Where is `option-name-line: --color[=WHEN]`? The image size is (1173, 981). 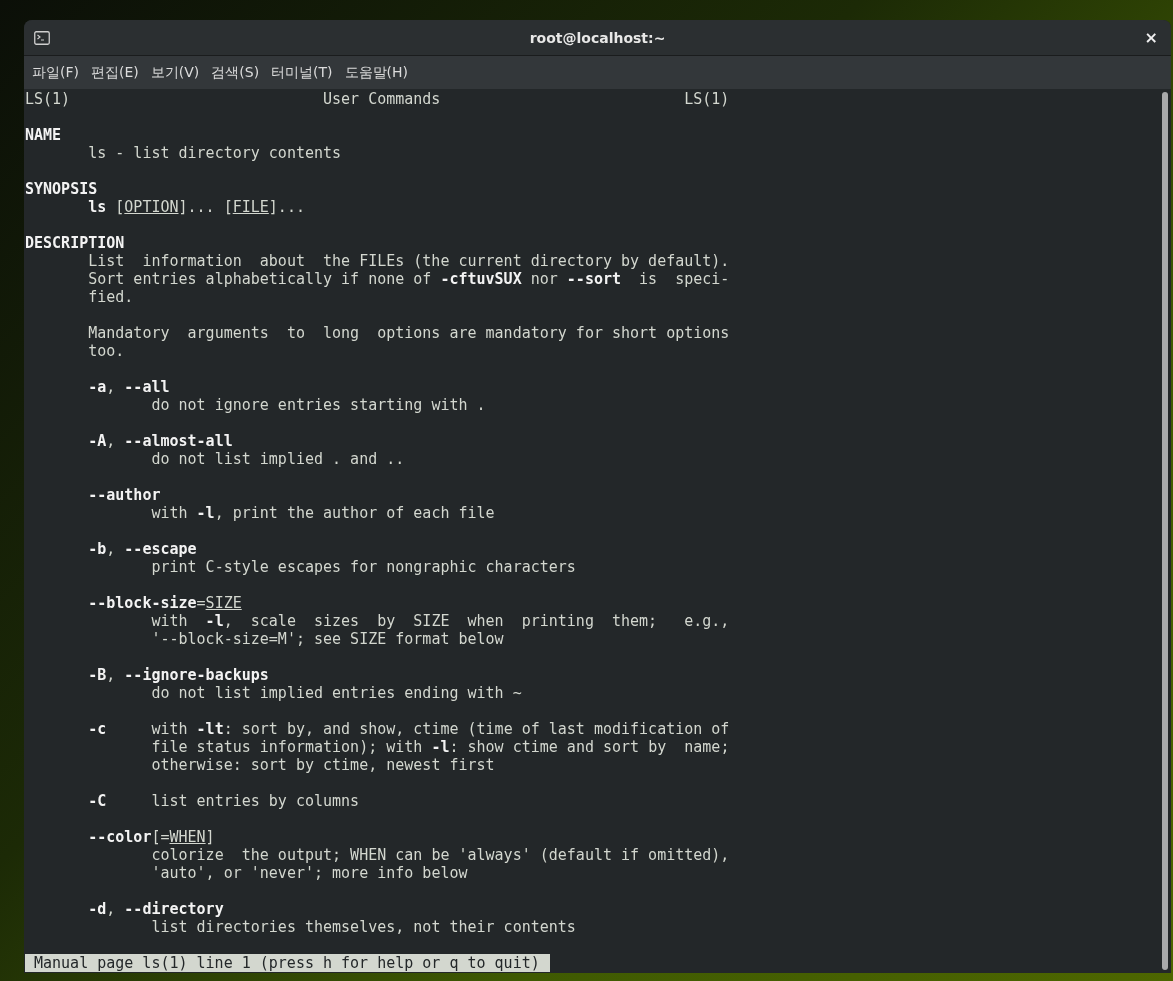
option-name-line: --color[=WHEN] is located at coordinates (151, 837).